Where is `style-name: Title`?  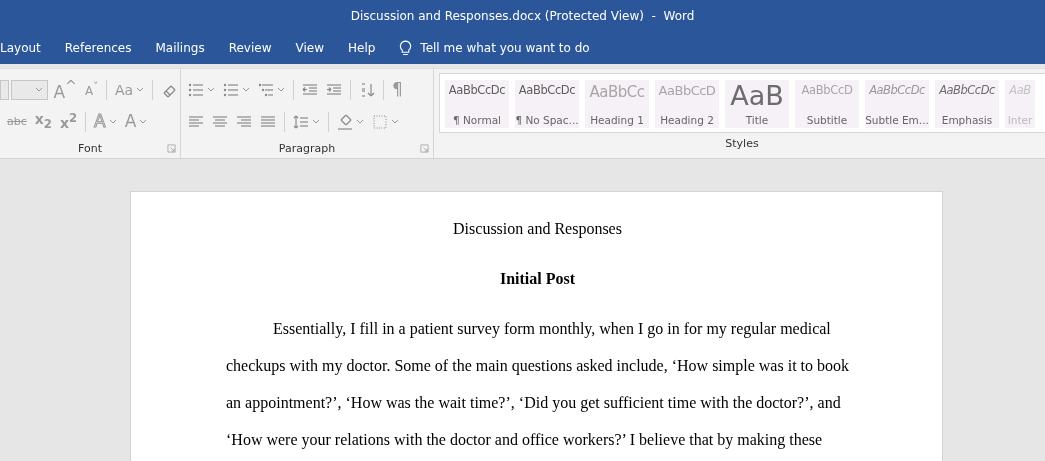
style-name: Title is located at coordinates (757, 120).